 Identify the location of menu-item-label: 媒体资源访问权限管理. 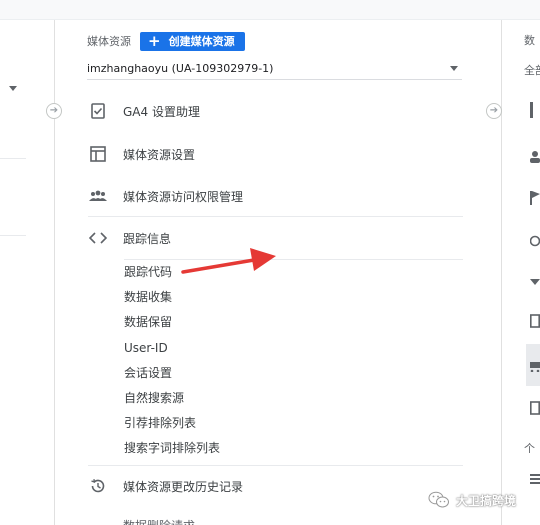
(183, 196).